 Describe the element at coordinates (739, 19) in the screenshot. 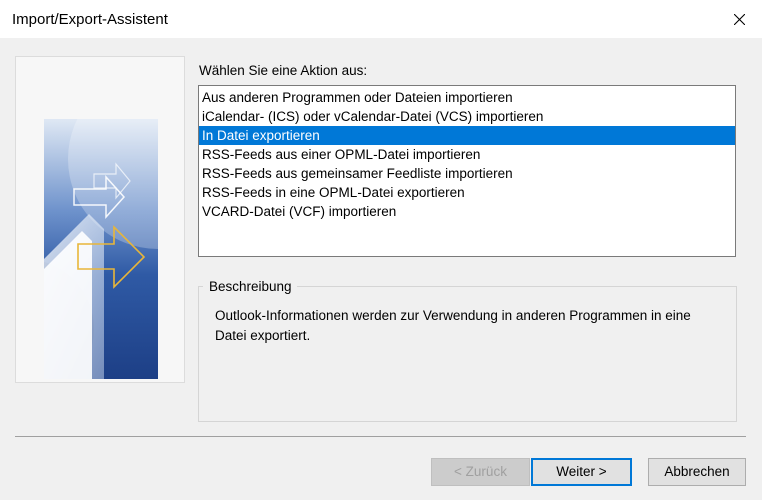

I see `close-icon` at that location.